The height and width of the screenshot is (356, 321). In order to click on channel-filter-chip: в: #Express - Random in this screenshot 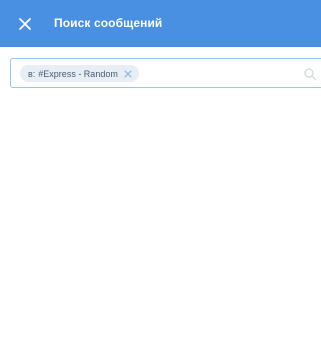, I will do `click(79, 73)`.